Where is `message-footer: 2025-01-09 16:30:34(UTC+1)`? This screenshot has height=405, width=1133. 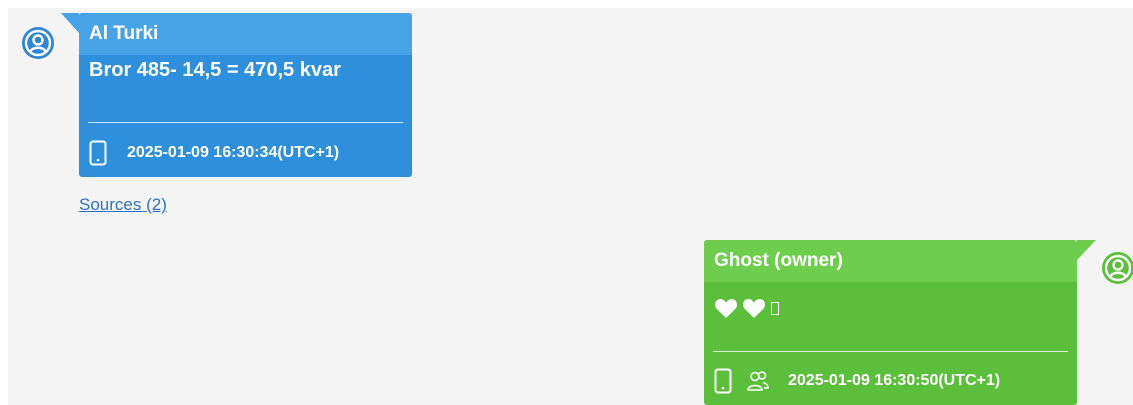 message-footer: 2025-01-09 16:30:34(UTC+1) is located at coordinates (245, 153).